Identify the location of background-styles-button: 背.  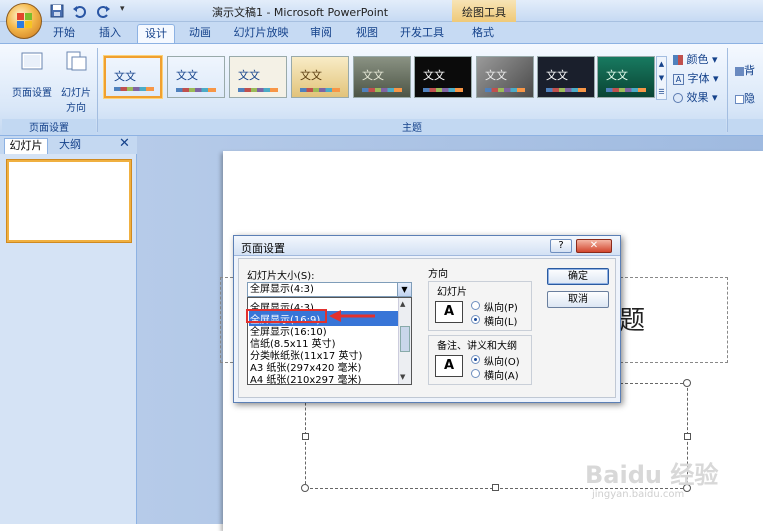
(745, 70).